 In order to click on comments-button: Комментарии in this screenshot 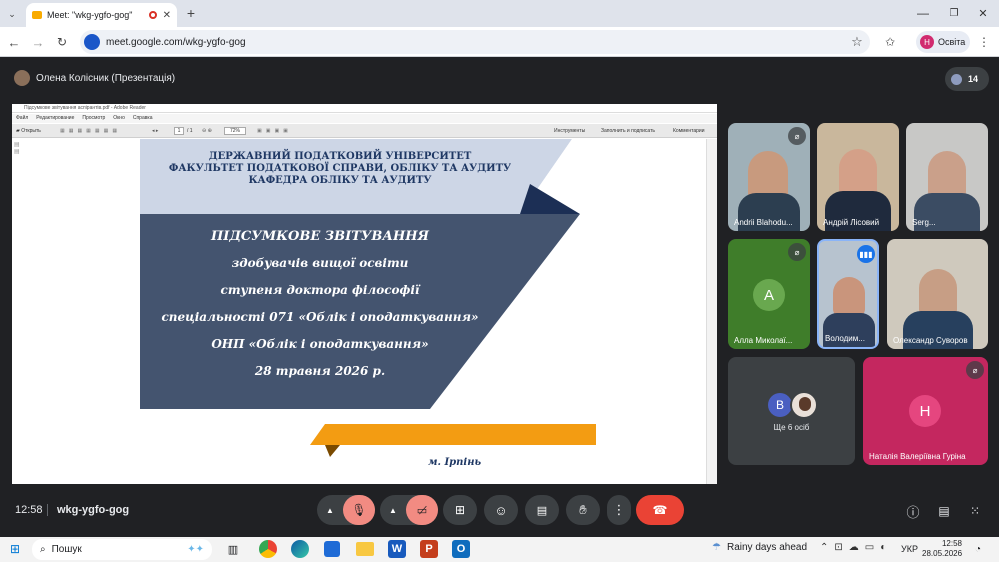, I will do `click(689, 131)`.